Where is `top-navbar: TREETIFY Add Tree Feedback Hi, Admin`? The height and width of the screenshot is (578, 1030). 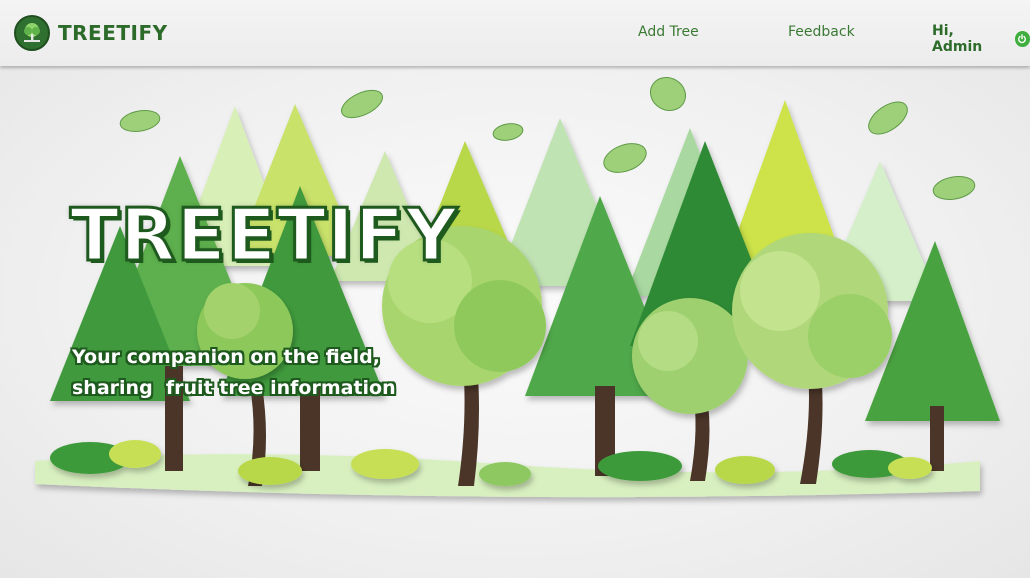
top-navbar: TREETIFY Add Tree Feedback Hi, Admin is located at coordinates (515, 33).